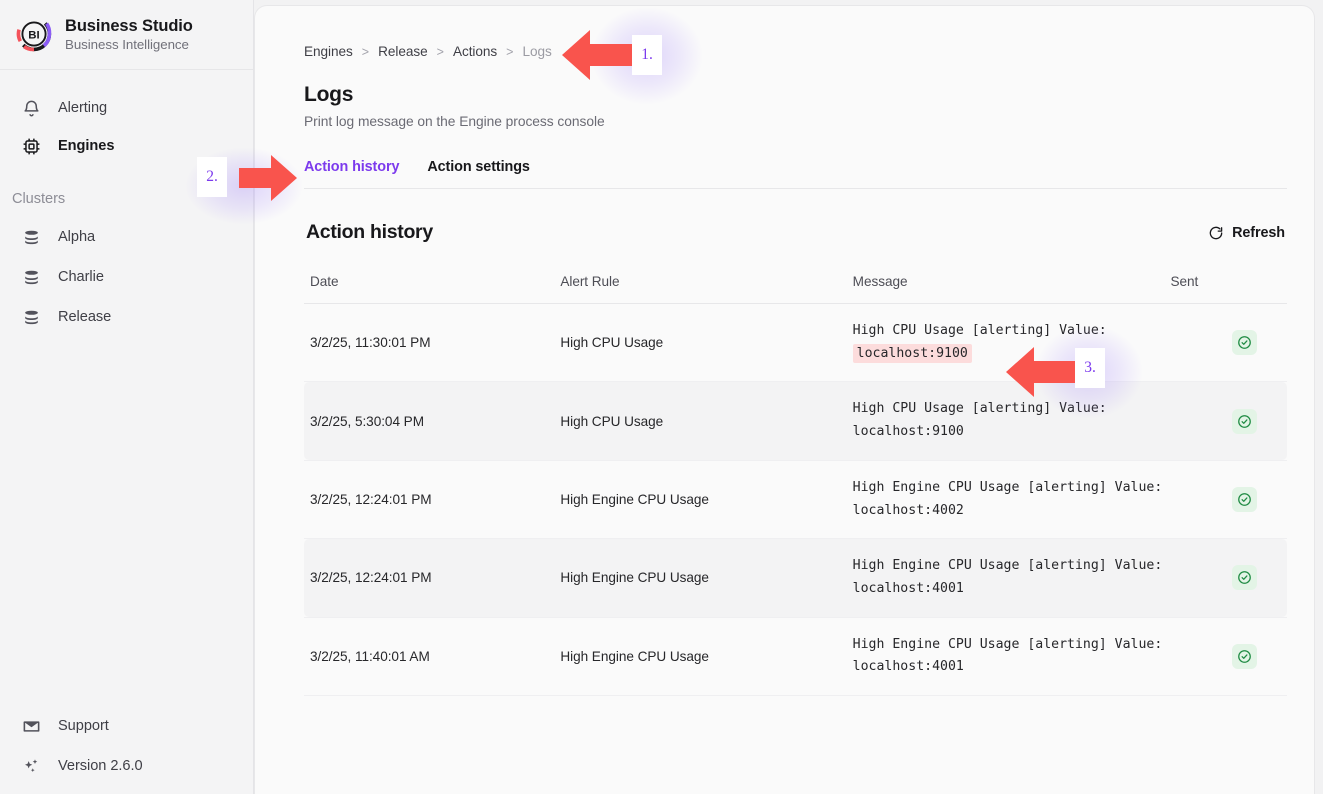 This screenshot has width=1323, height=794. What do you see at coordinates (1012, 289) in the screenshot?
I see `column-header-message: Message` at bounding box center [1012, 289].